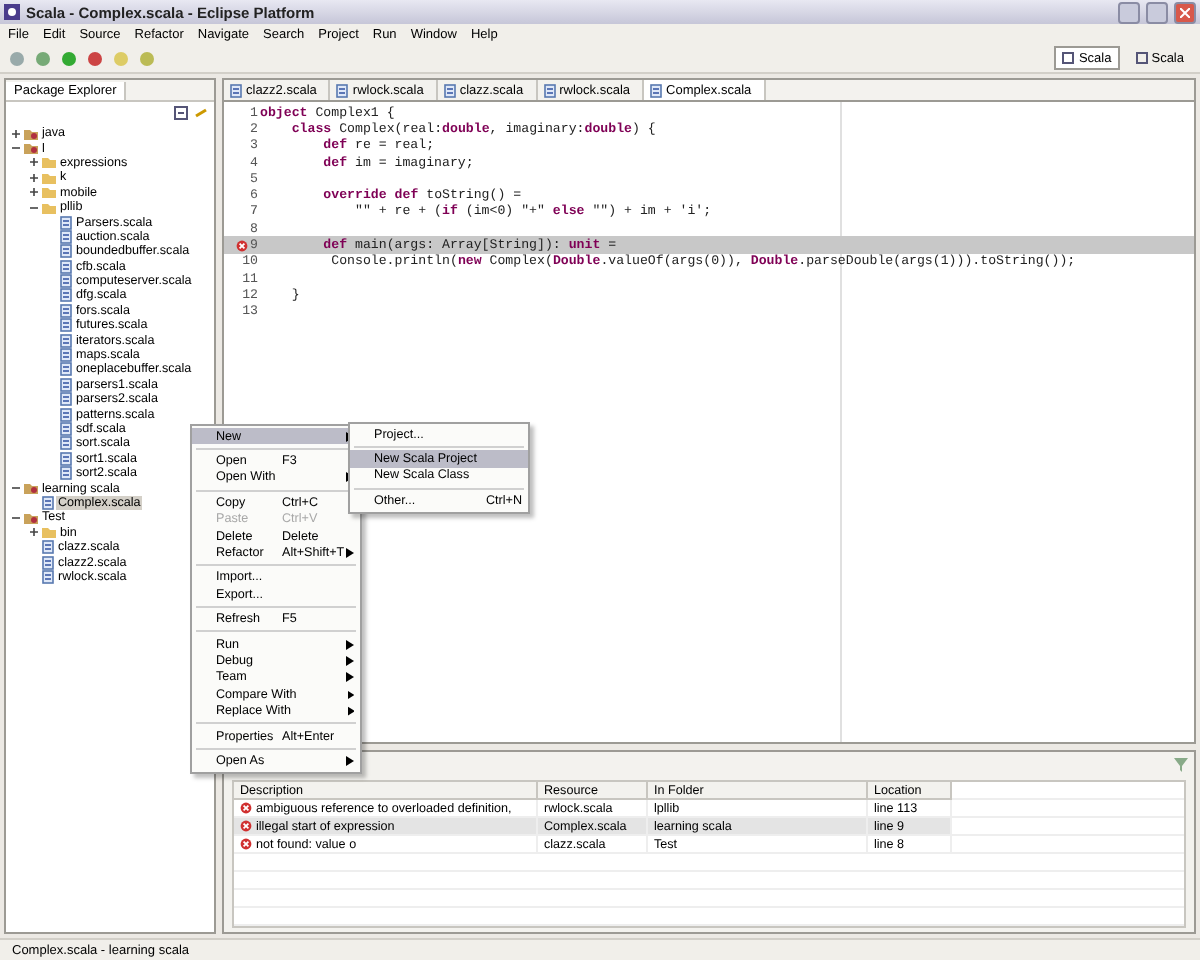 This screenshot has height=960, width=1200. I want to click on link-icon, so click(201, 112).